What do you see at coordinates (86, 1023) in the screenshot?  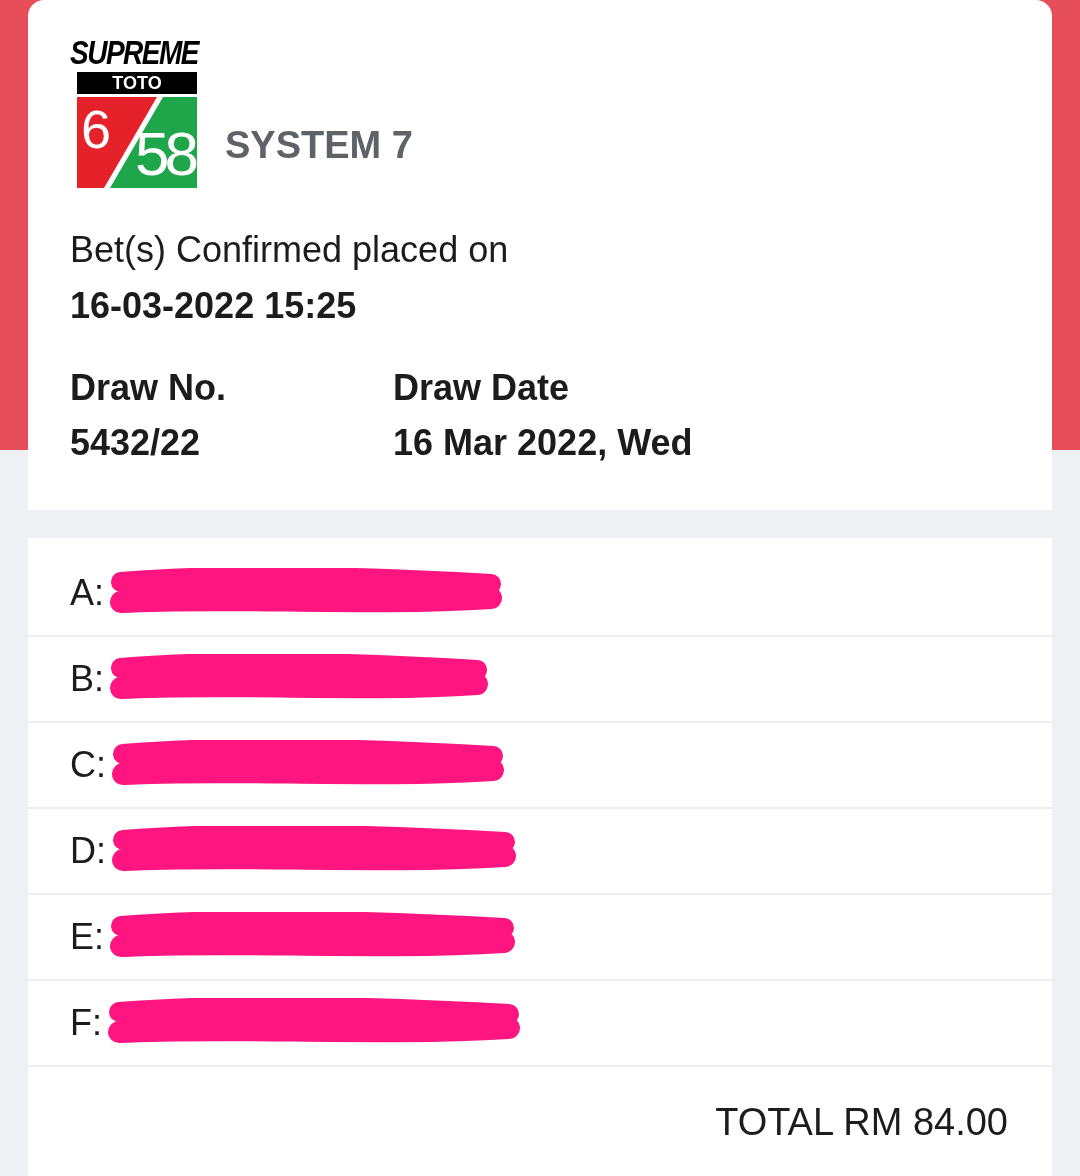 I see `bet-line-label: F:` at bounding box center [86, 1023].